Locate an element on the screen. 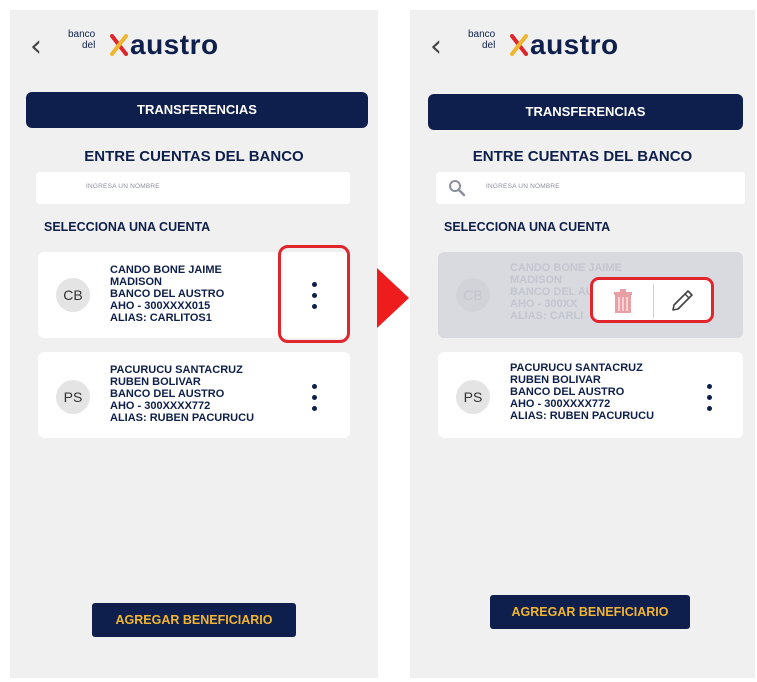  actions-divider is located at coordinates (653, 301).